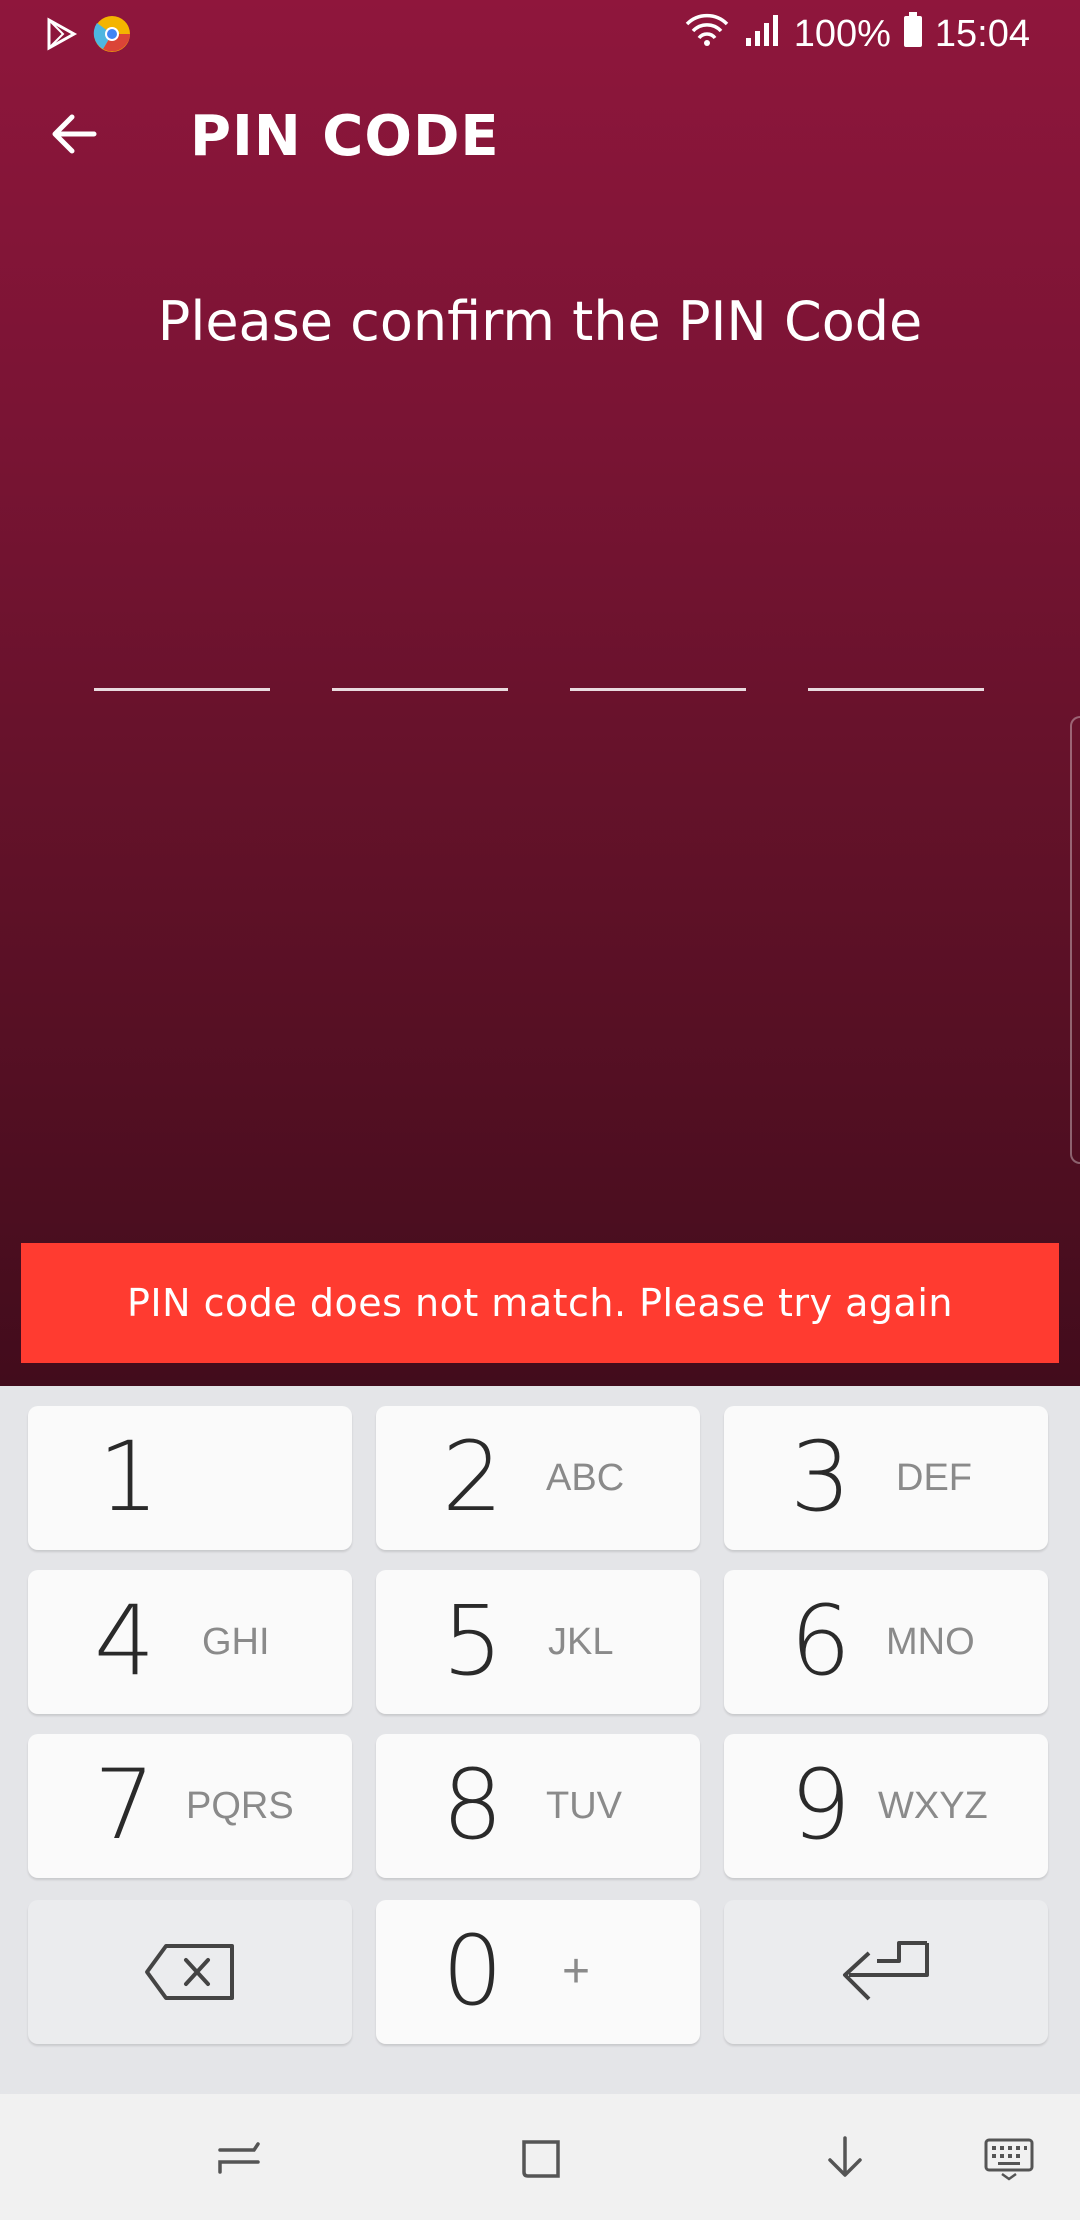 The width and height of the screenshot is (1080, 2220). I want to click on key-digit: 6, so click(821, 1641).